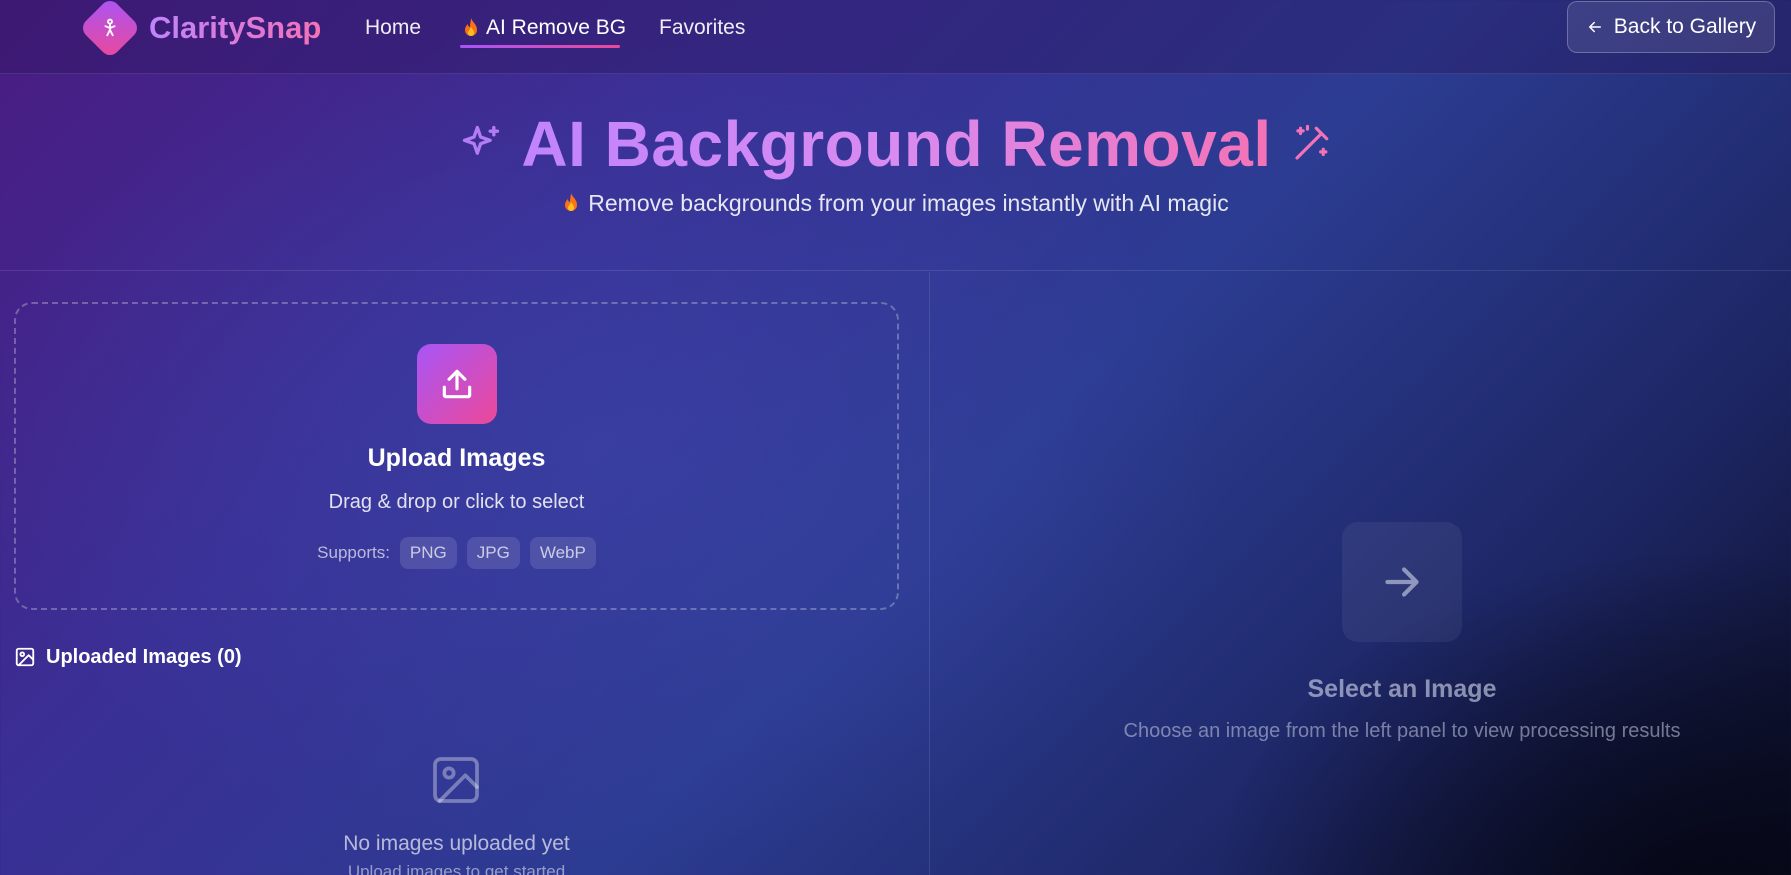 This screenshot has width=1791, height=875. Describe the element at coordinates (1685, 26) in the screenshot. I see `back-to-gallery-label: Back to Gallery` at that location.